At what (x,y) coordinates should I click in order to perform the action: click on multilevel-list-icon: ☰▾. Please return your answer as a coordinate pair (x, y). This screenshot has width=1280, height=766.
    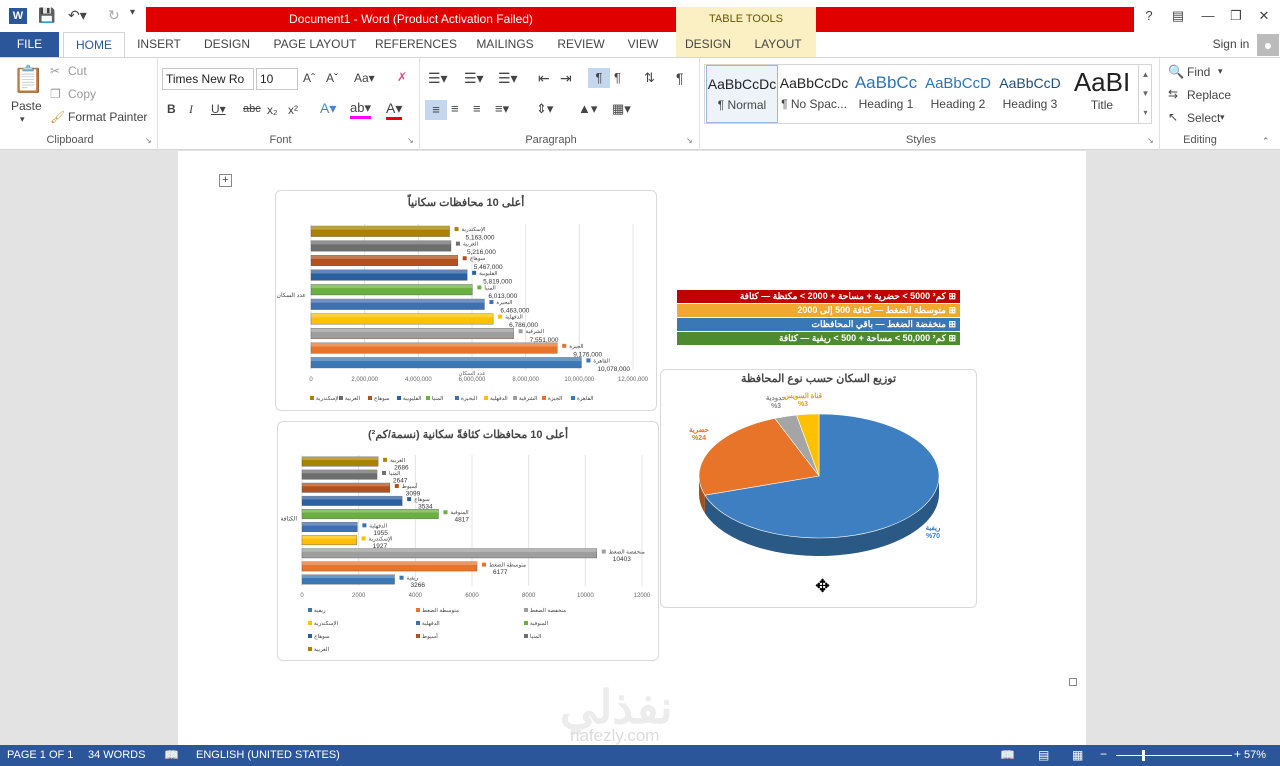
    Looking at the image, I should click on (508, 78).